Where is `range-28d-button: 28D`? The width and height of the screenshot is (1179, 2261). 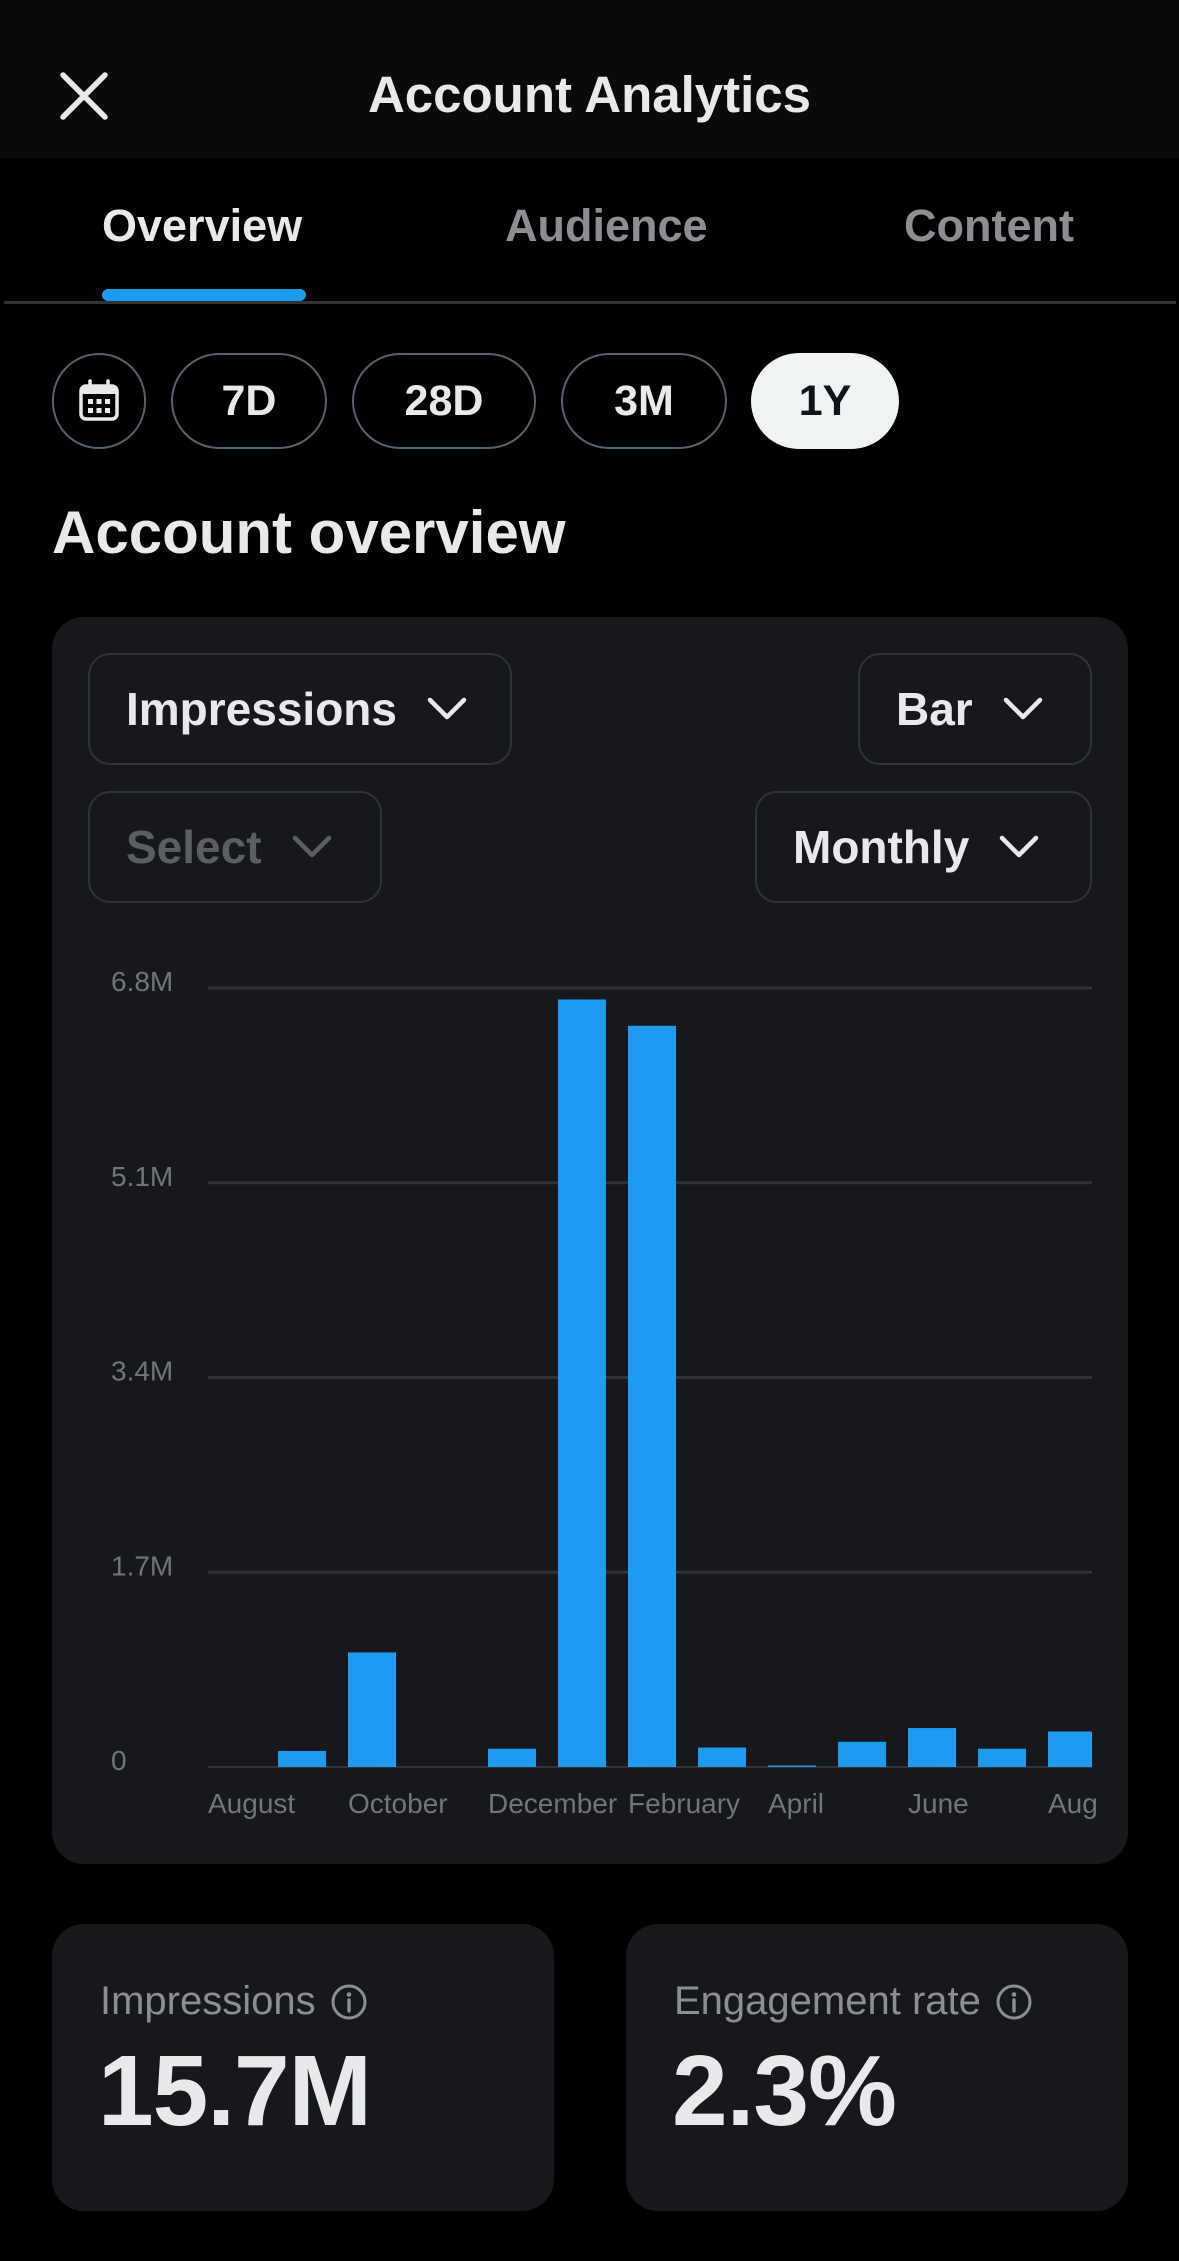 range-28d-button: 28D is located at coordinates (444, 401).